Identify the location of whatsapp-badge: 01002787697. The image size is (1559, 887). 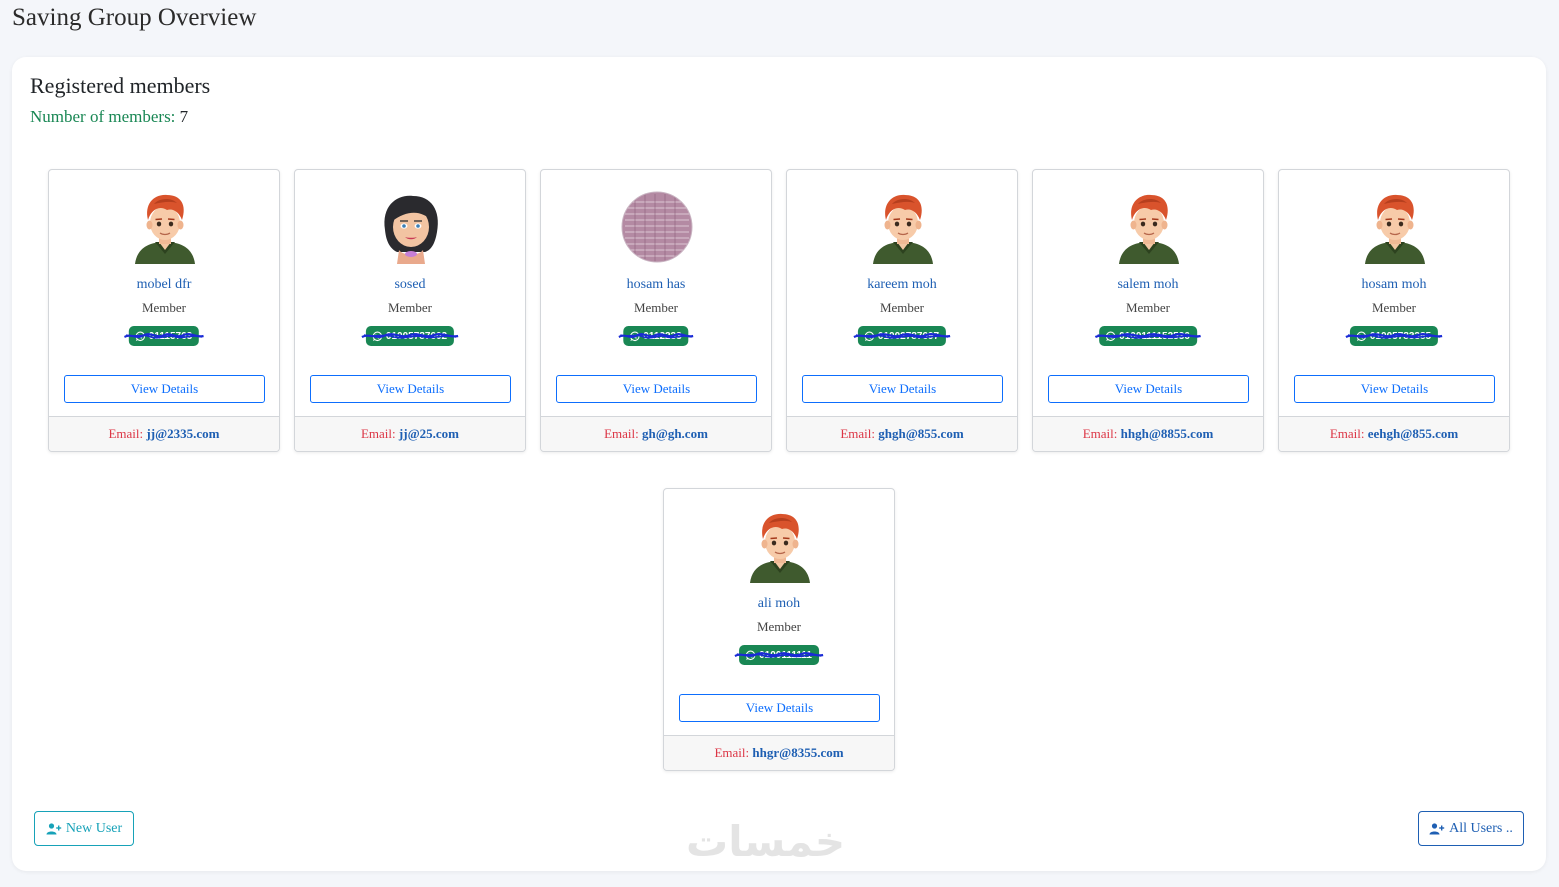
(902, 336).